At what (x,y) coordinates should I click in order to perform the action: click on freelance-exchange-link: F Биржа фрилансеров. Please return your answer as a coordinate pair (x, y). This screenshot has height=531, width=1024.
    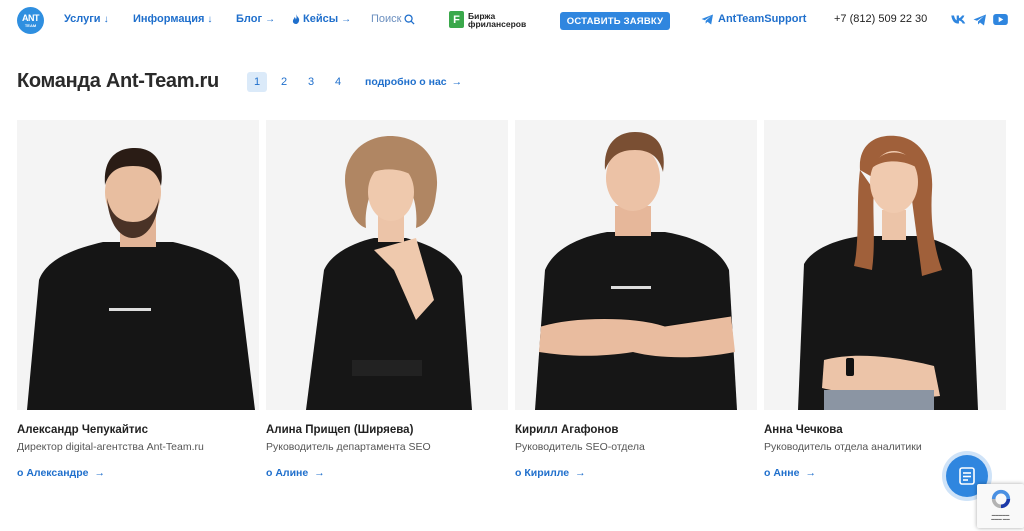
    Looking at the image, I should click on (487, 19).